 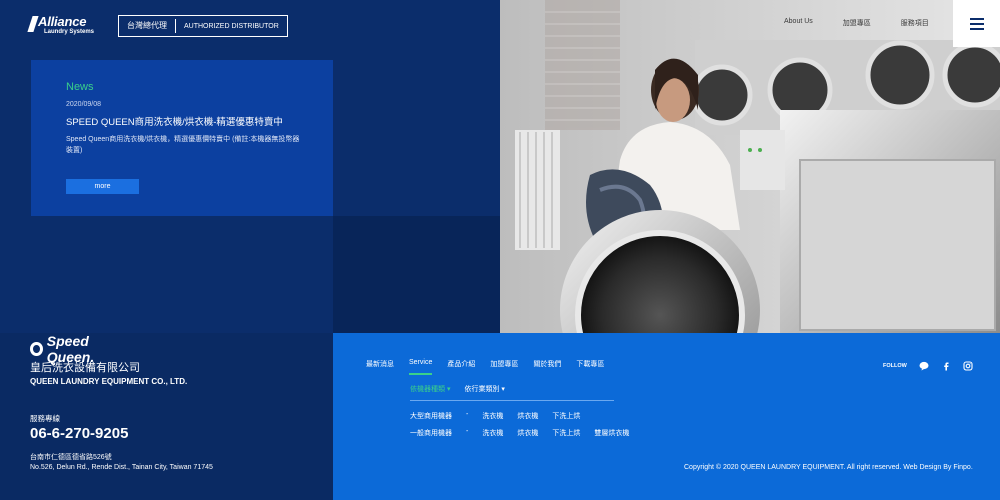 What do you see at coordinates (798, 23) in the screenshot?
I see `nav-about-us: About Us` at bounding box center [798, 23].